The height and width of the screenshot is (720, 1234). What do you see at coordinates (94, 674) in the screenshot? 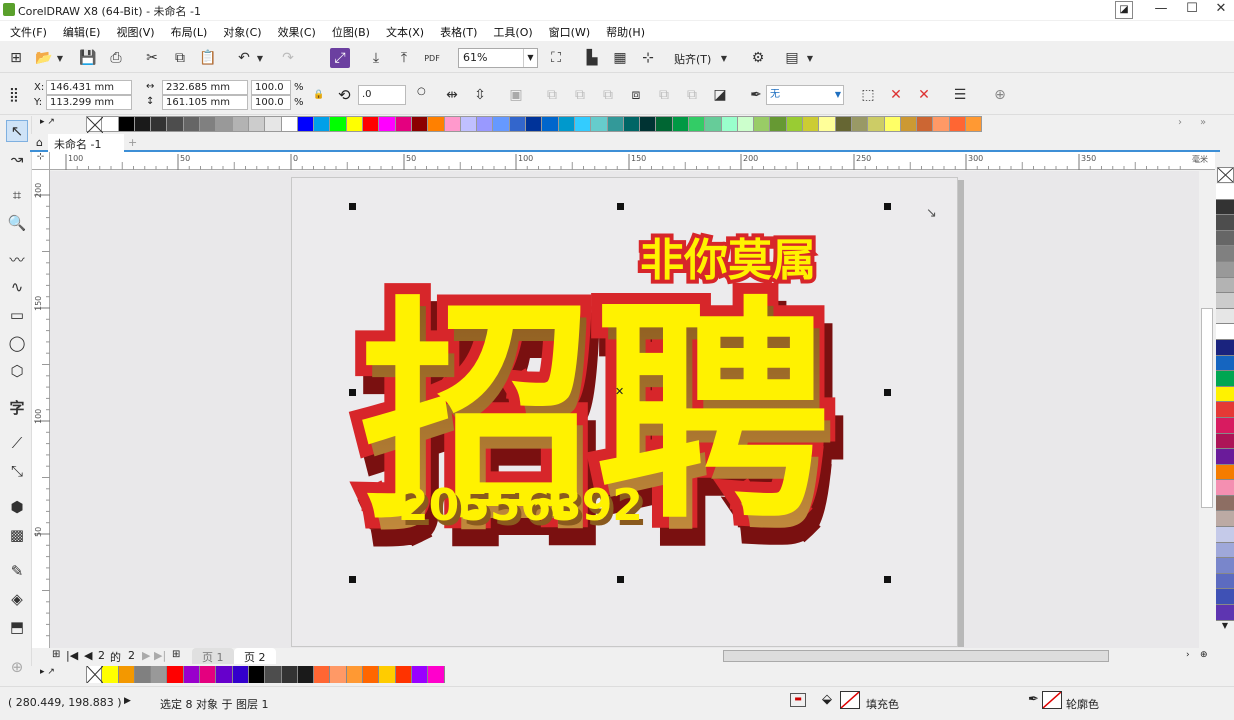
I see `doc-no-color-swatch` at bounding box center [94, 674].